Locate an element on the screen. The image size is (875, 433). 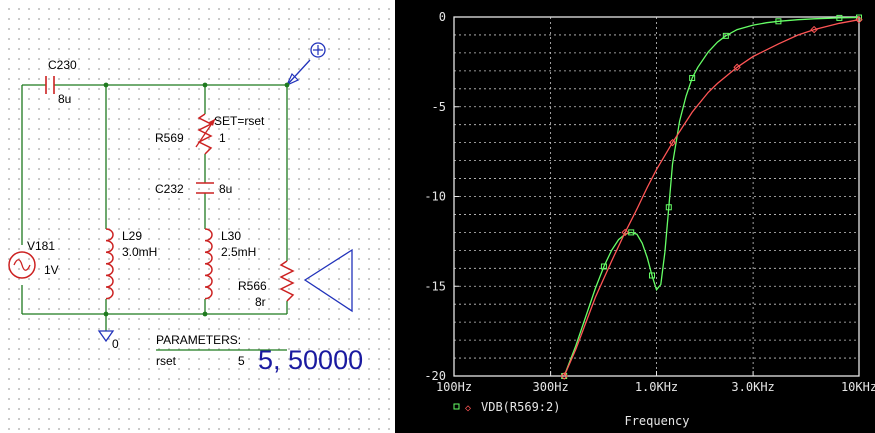
c230-value: 8u is located at coordinates (64, 99).